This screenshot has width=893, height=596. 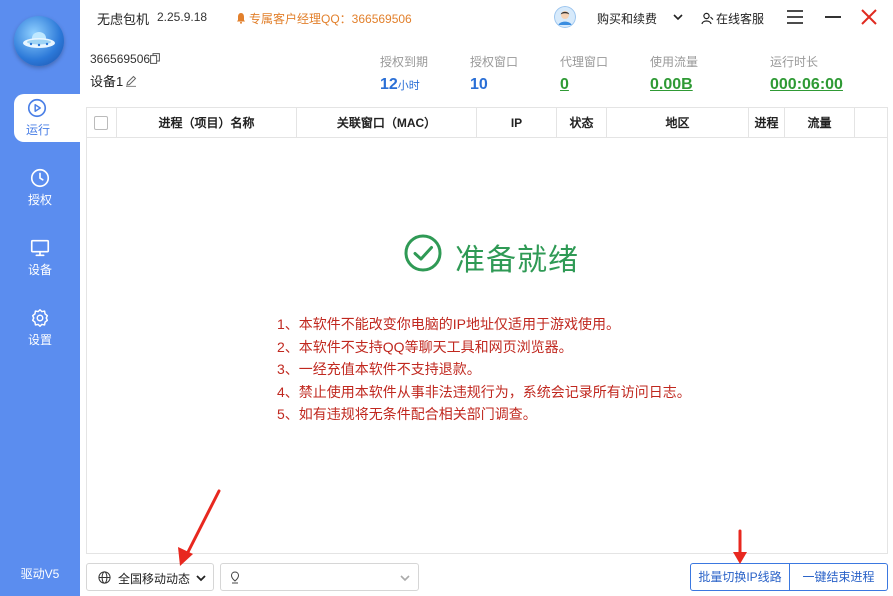 I want to click on stat-label: 使用流量, so click(x=674, y=62).